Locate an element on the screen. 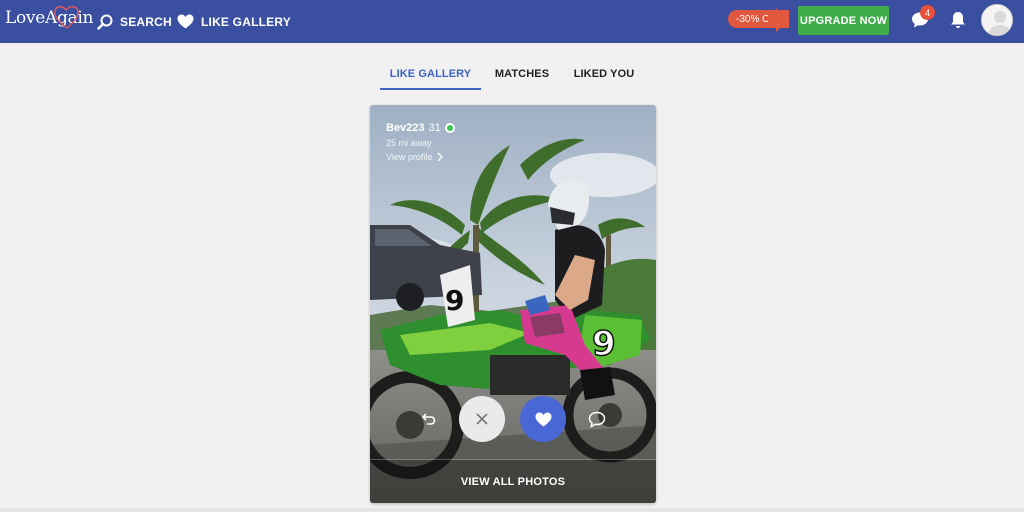 This screenshot has height=512, width=1024. pass-button is located at coordinates (482, 419).